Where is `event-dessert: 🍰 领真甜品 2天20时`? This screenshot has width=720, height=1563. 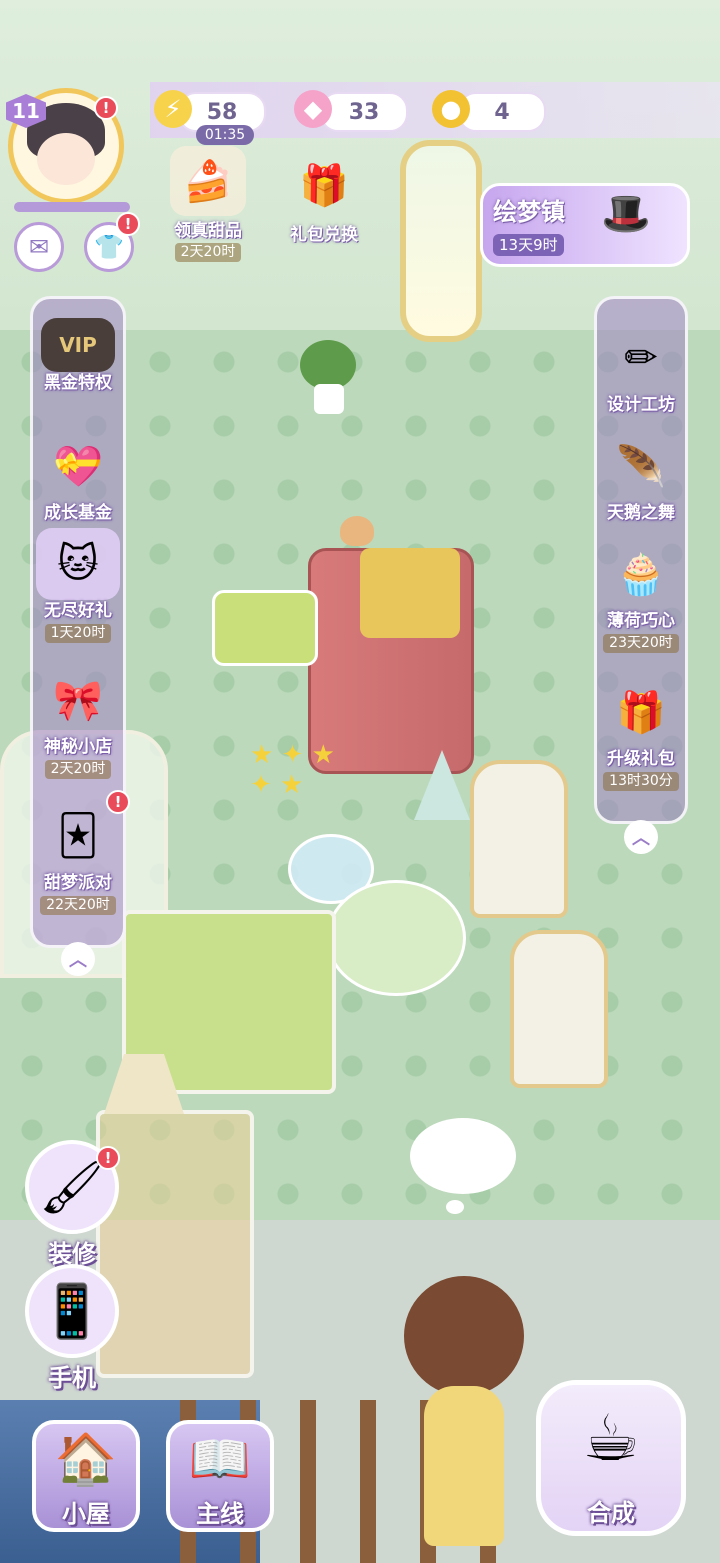
event-dessert: 🍰 领真甜品 2天20时 is located at coordinates (208, 204).